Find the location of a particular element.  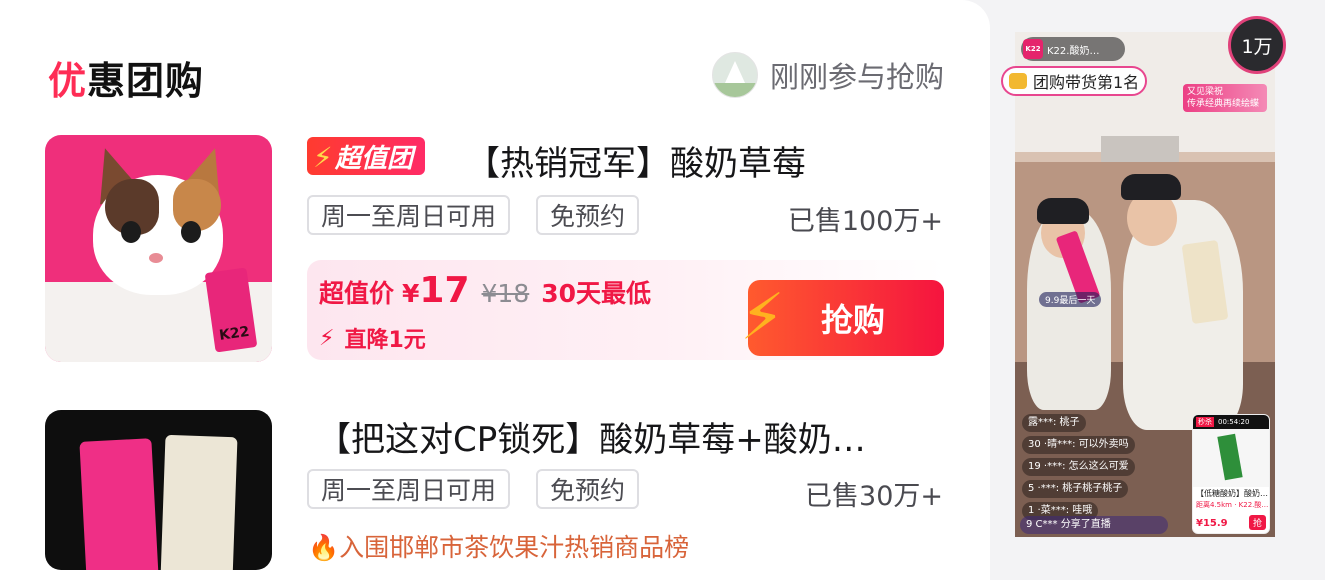

comment-item: 5 ·***: 桃子桃子桃子 is located at coordinates (1075, 489).